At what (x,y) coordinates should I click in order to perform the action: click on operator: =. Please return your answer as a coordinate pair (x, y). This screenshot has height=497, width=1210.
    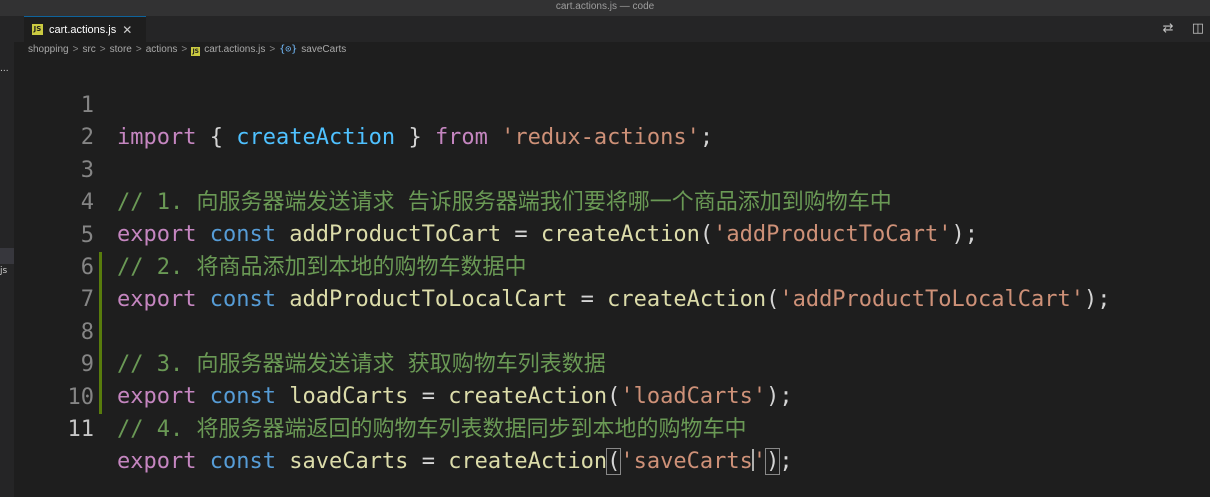
    Looking at the image, I should click on (428, 461).